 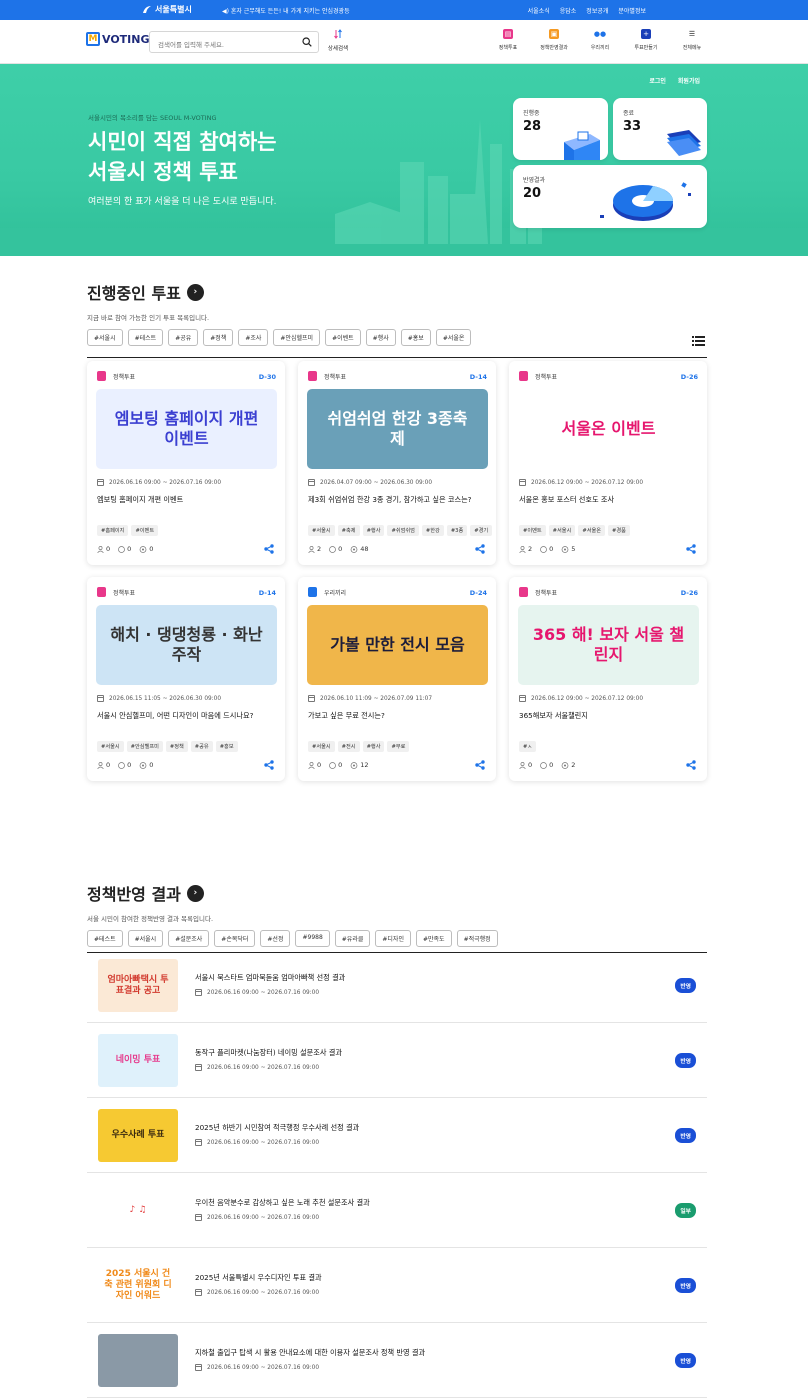 What do you see at coordinates (657, 80) in the screenshot?
I see `login-link: 로그인` at bounding box center [657, 80].